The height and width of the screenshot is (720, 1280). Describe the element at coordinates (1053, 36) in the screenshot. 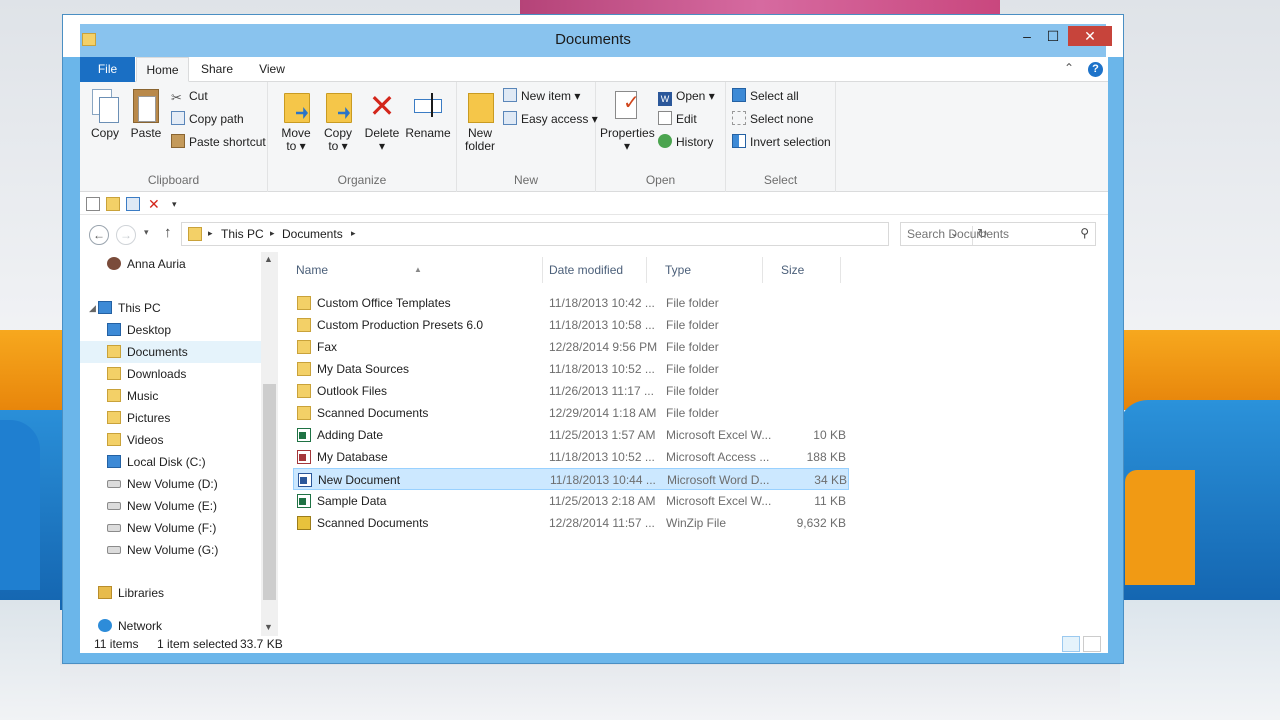

I see `maximize-button: ☐` at that location.